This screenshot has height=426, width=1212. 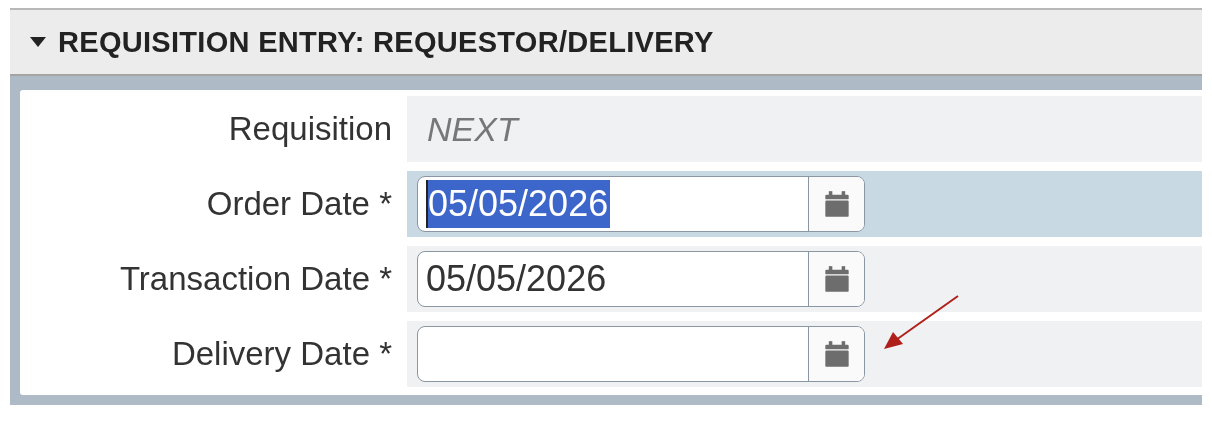 What do you see at coordinates (472, 129) in the screenshot?
I see `field-value: NEXT` at bounding box center [472, 129].